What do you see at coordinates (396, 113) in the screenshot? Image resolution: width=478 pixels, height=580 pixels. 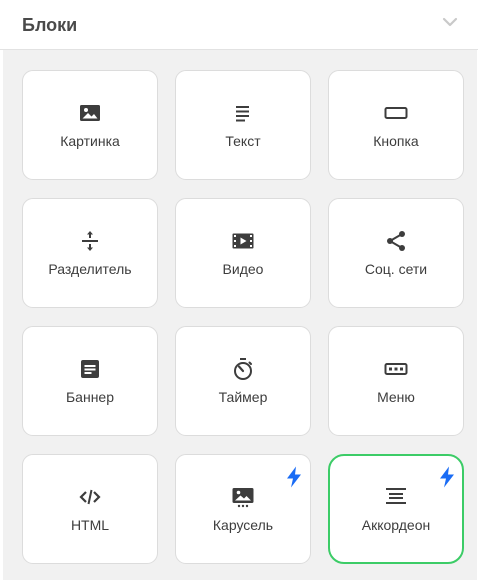 I see `button-icon` at bounding box center [396, 113].